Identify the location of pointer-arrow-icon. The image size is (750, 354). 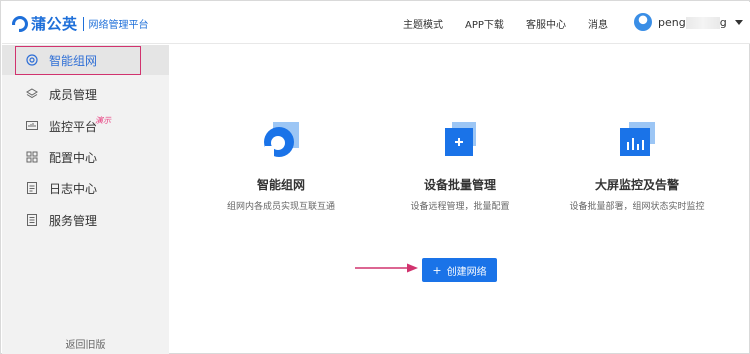
(386, 268).